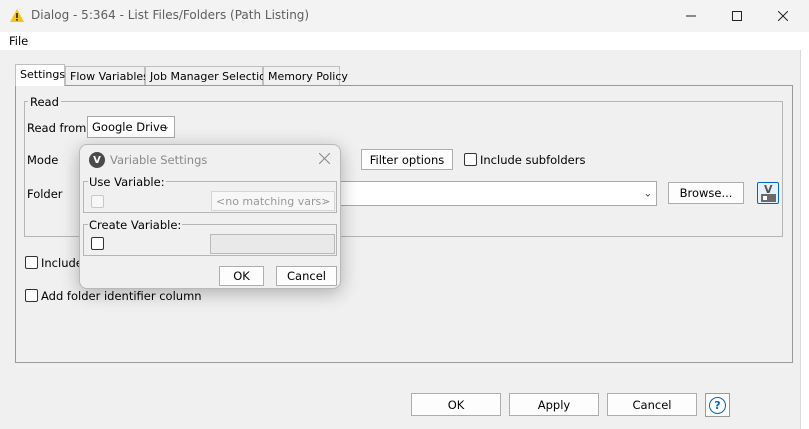 The width and height of the screenshot is (809, 429). I want to click on tab-flow-variables: Flow Variables, so click(107, 75).